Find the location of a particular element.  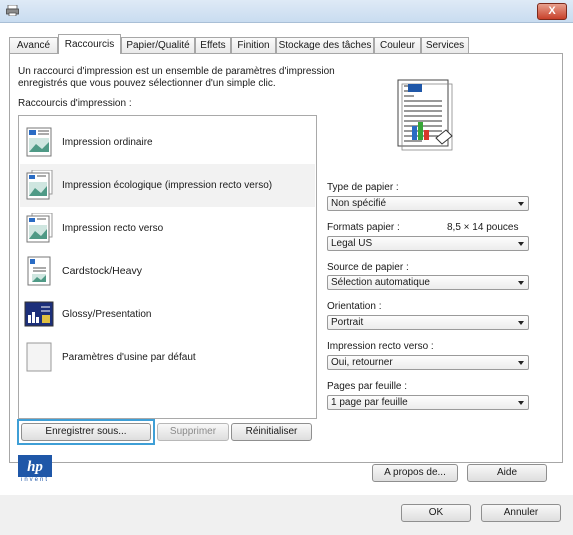

reset-button: Réinitialiser is located at coordinates (271, 432).